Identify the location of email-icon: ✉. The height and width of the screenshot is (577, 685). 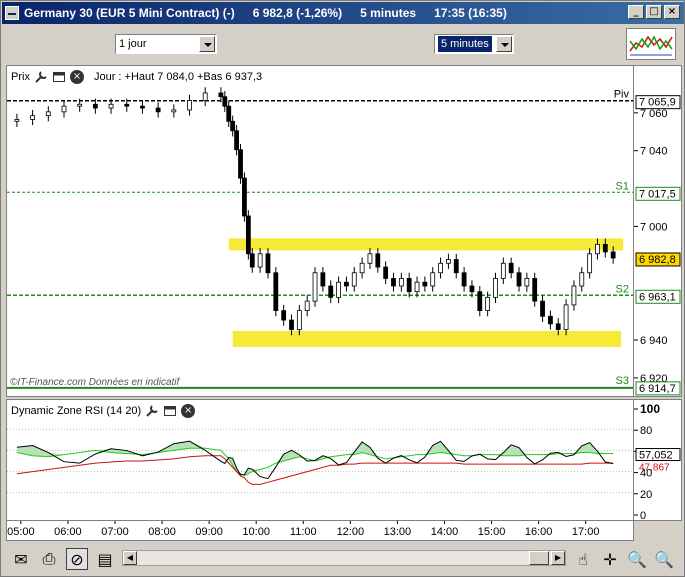
(21, 559).